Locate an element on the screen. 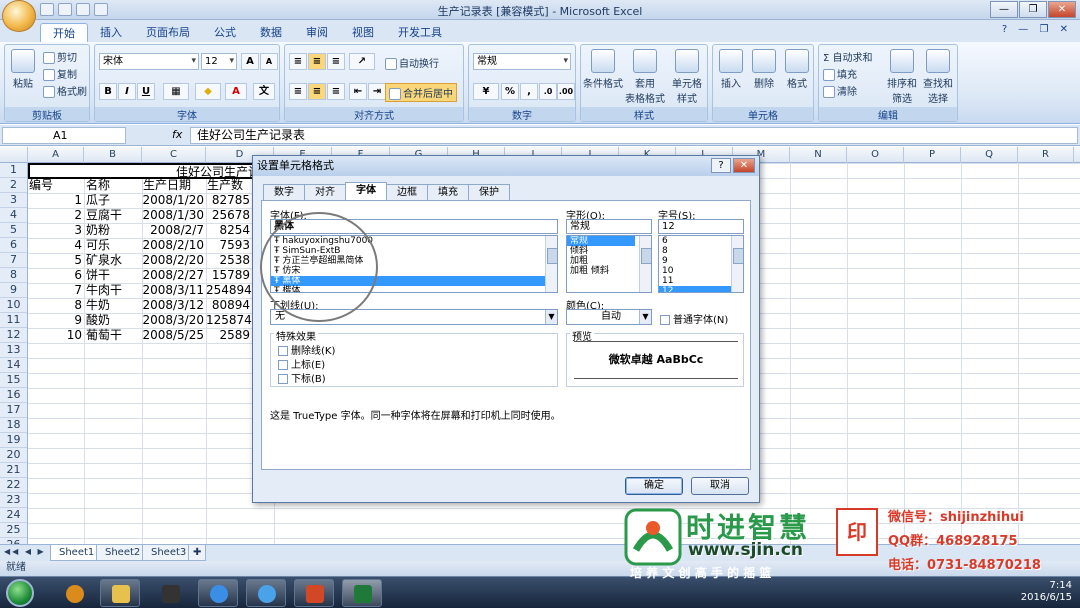 The image size is (1080, 608). currency-icon: ¥ is located at coordinates (486, 91).